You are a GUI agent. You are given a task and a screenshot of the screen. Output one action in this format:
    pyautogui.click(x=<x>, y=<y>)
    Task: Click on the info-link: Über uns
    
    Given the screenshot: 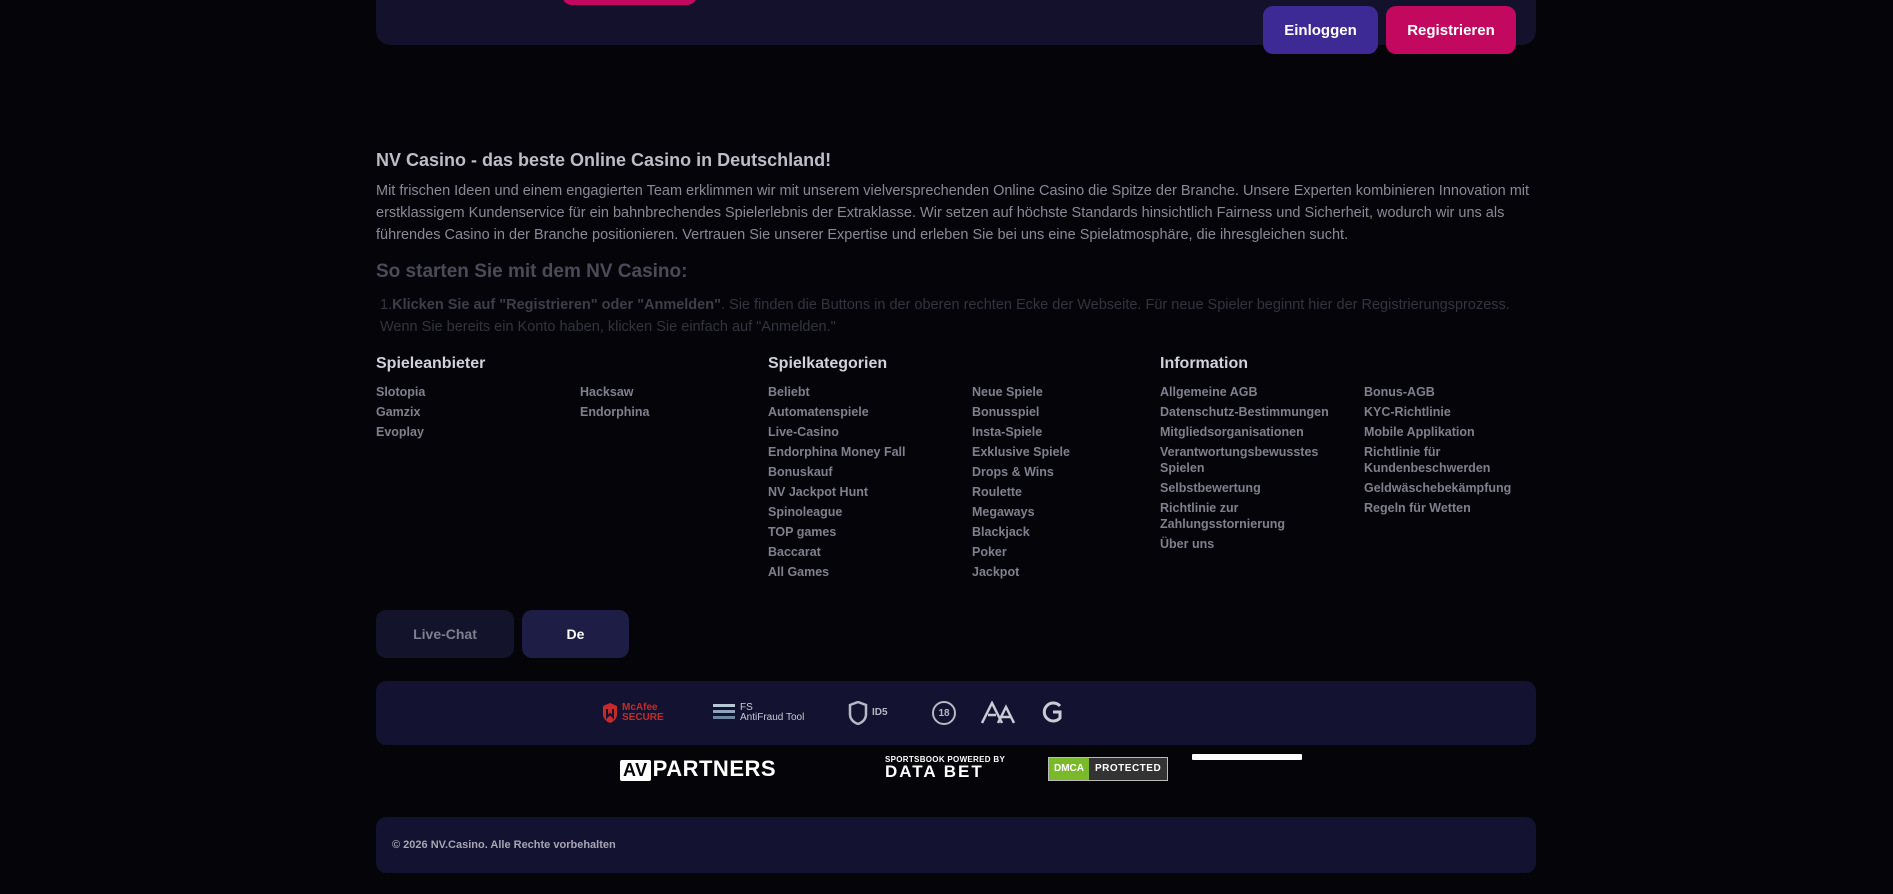 What is the action you would take?
    pyautogui.click(x=1262, y=544)
    